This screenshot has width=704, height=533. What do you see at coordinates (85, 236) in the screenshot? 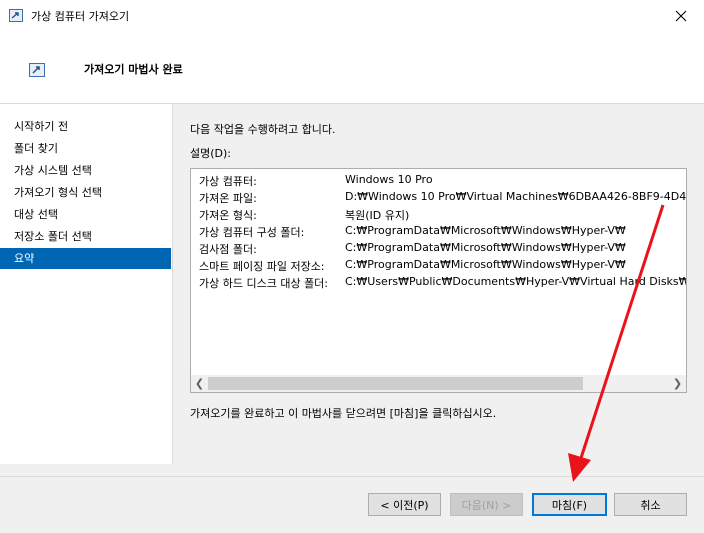
I see `nav-item-storage-folders: 저장소 폴더 선택` at bounding box center [85, 236].